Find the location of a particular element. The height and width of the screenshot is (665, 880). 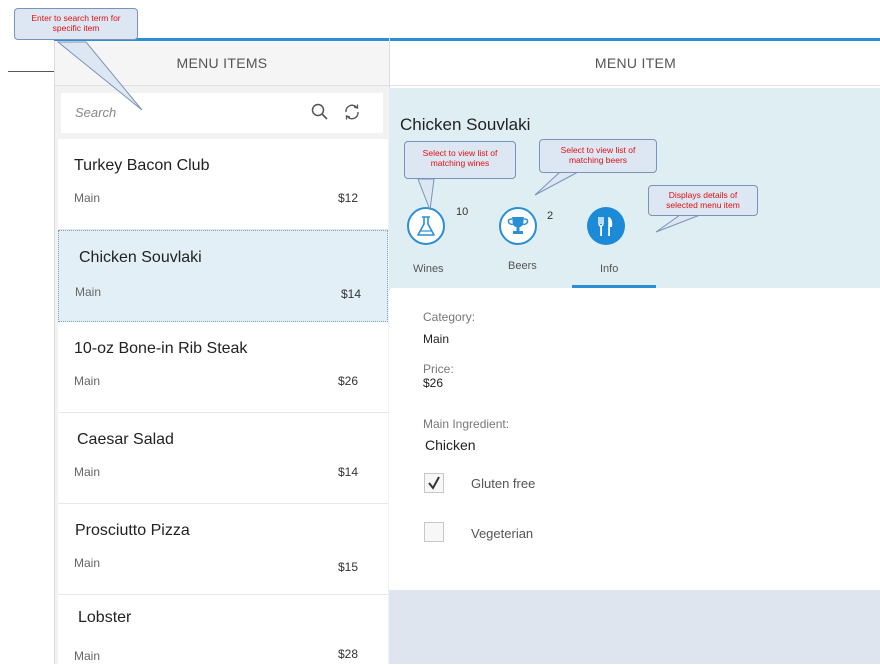

search-callout: Enter to search term for specific item is located at coordinates (76, 24).